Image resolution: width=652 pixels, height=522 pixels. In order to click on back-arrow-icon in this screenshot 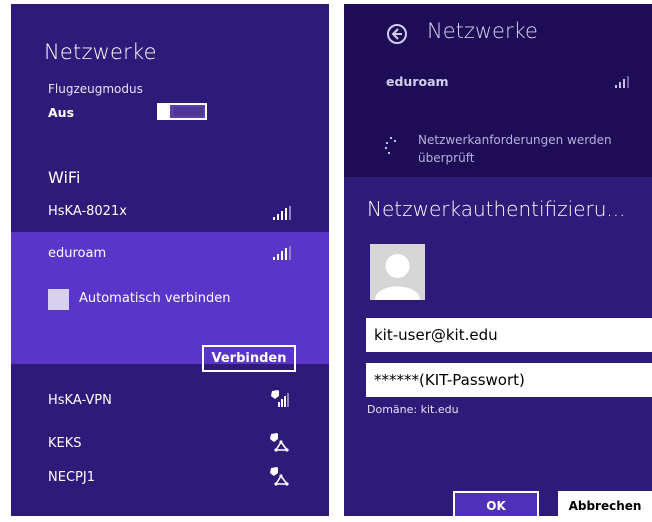, I will do `click(397, 34)`.